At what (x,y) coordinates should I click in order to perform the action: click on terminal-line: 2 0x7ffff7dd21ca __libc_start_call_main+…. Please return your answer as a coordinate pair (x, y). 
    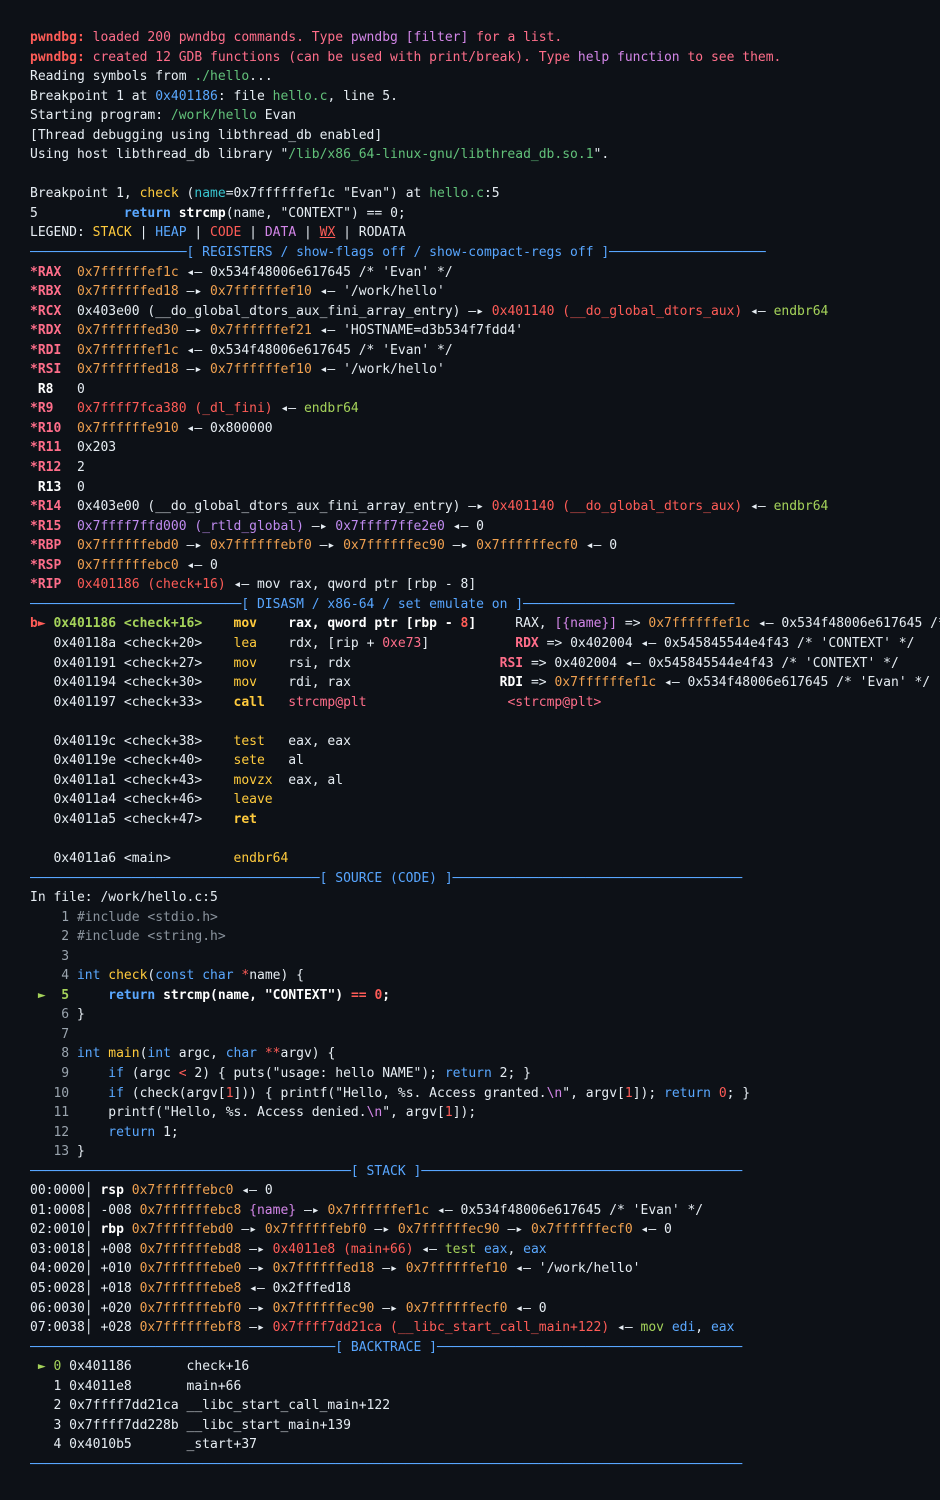
    Looking at the image, I should click on (485, 1406).